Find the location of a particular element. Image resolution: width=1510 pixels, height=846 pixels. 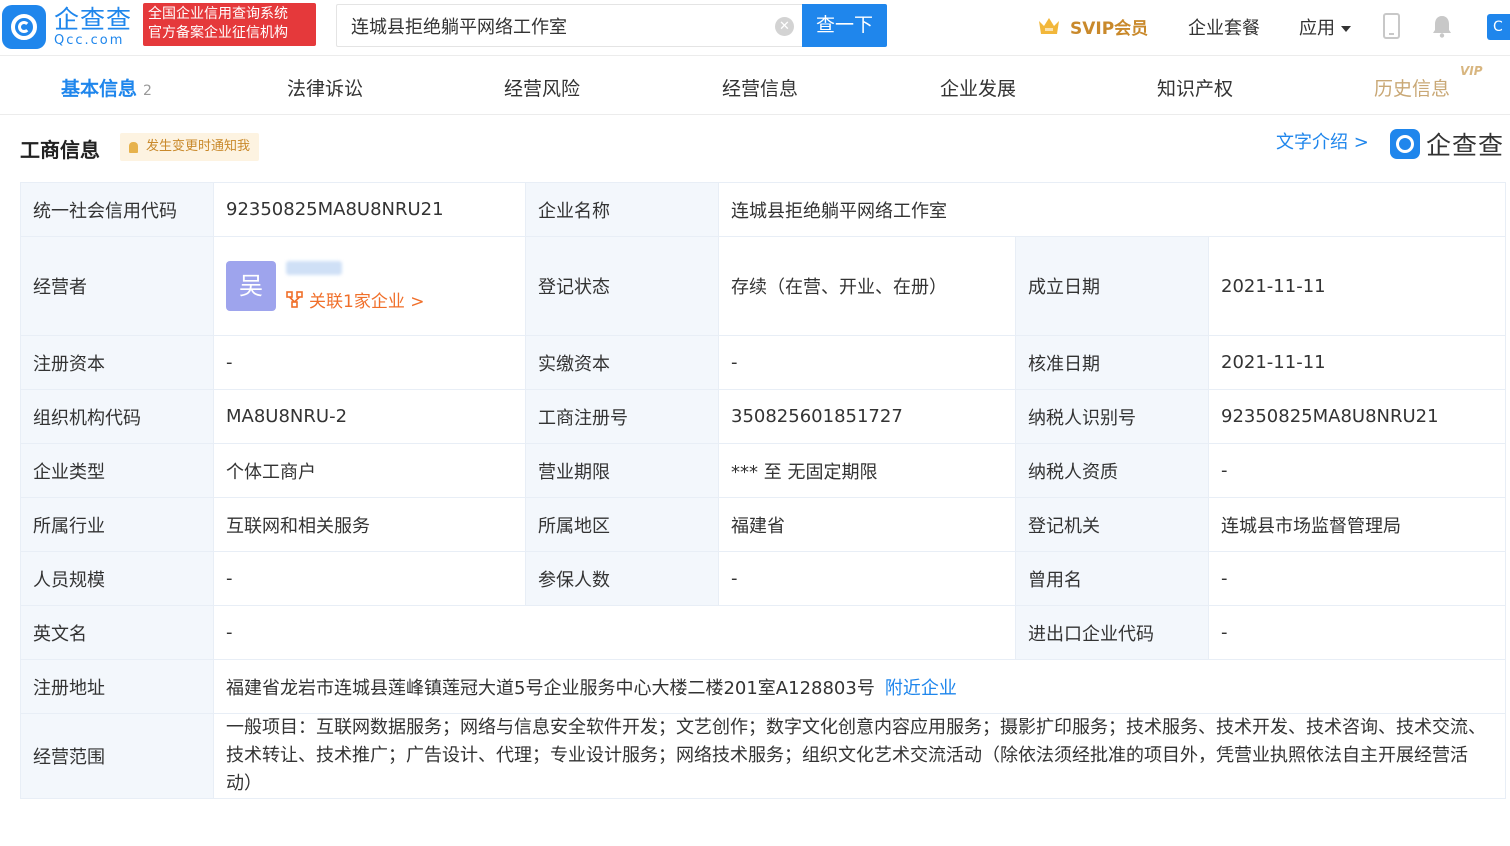

gov-badge-line1: 全国企业信用查询系统 is located at coordinates (218, 14).